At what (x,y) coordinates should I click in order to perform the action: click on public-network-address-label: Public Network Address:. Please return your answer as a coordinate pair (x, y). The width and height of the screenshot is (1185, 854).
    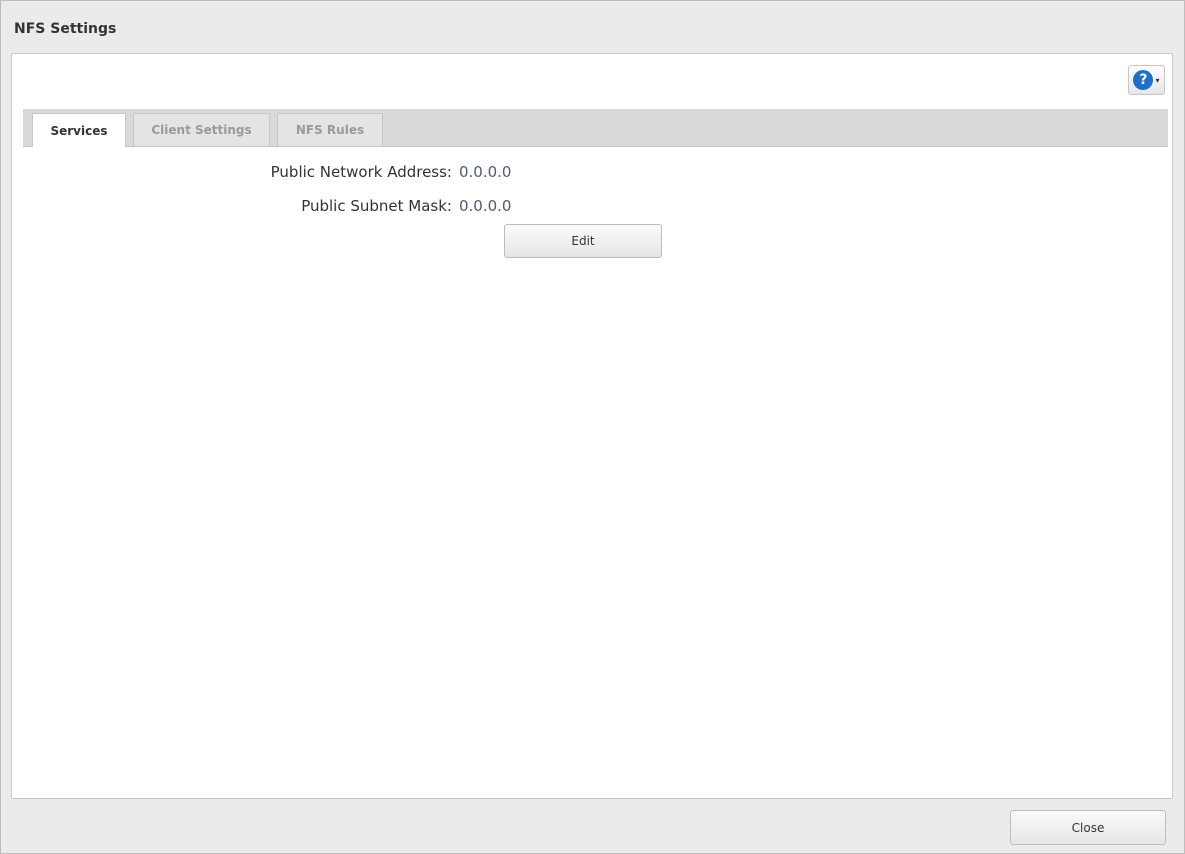
    Looking at the image, I should click on (361, 172).